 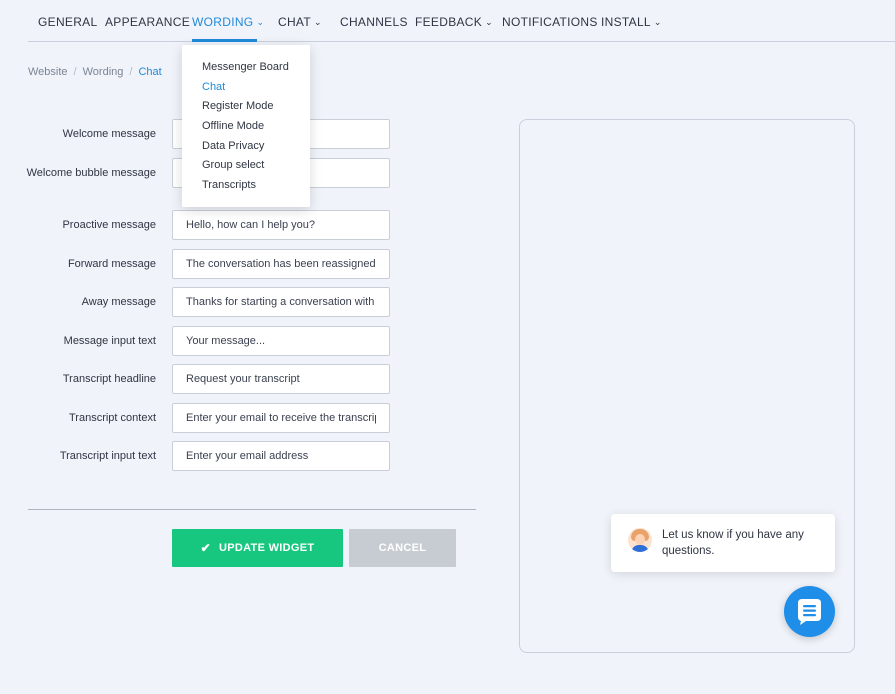 What do you see at coordinates (205, 548) in the screenshot?
I see `check-icon: ✔` at bounding box center [205, 548].